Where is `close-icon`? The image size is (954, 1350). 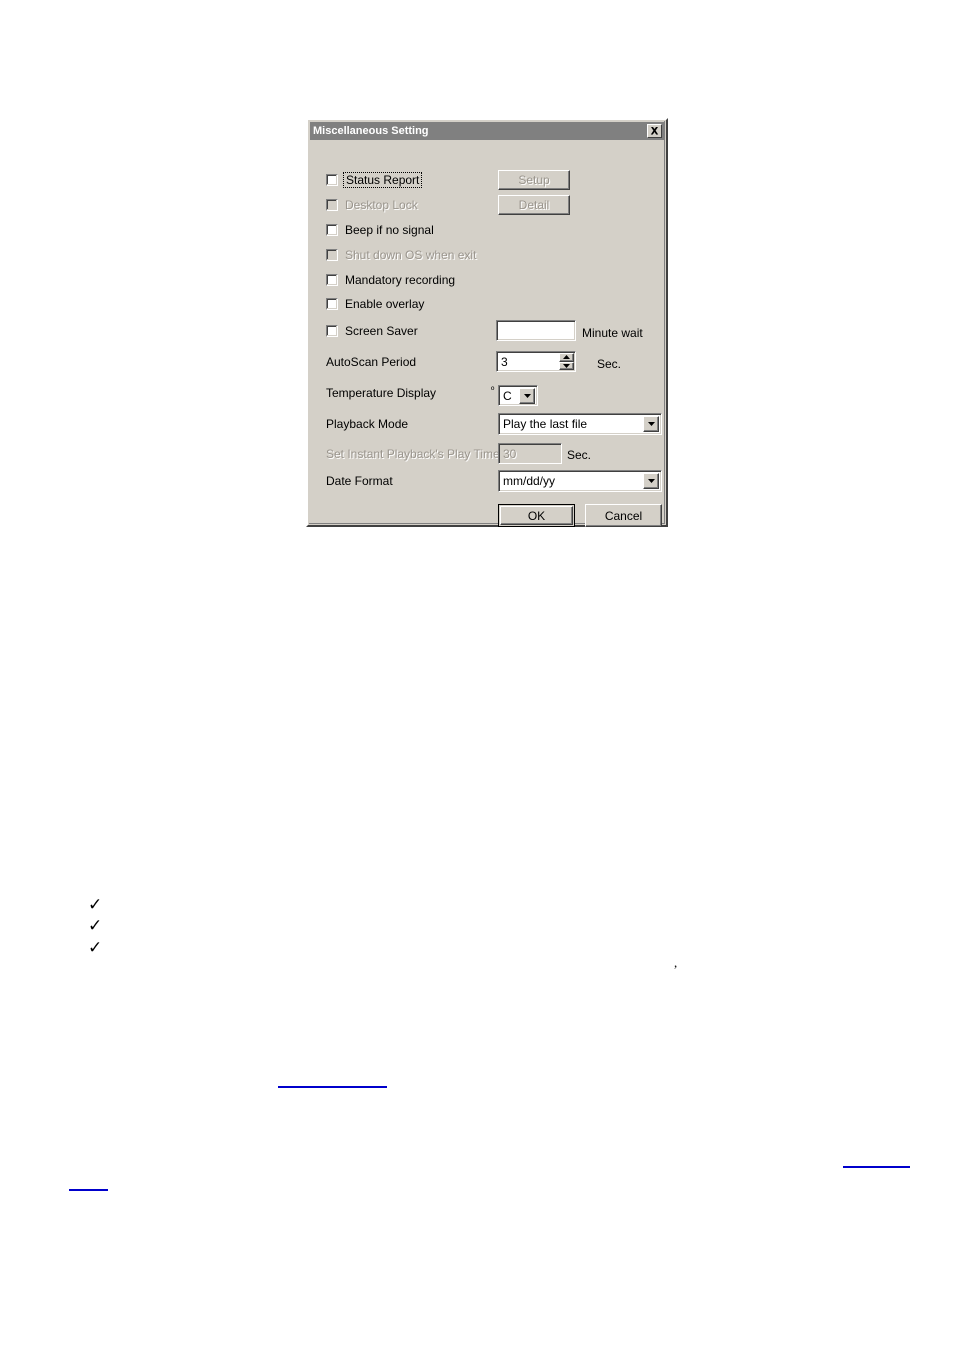
close-icon is located at coordinates (654, 131).